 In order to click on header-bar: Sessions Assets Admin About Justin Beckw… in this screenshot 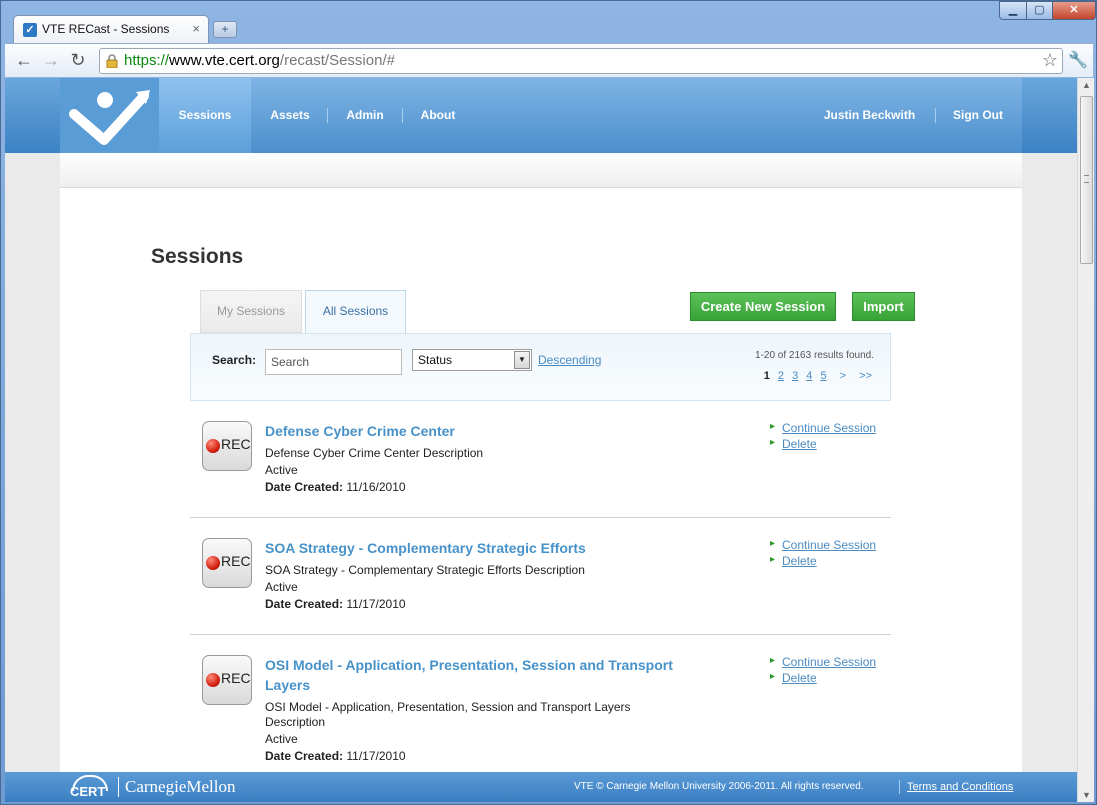, I will do `click(541, 115)`.